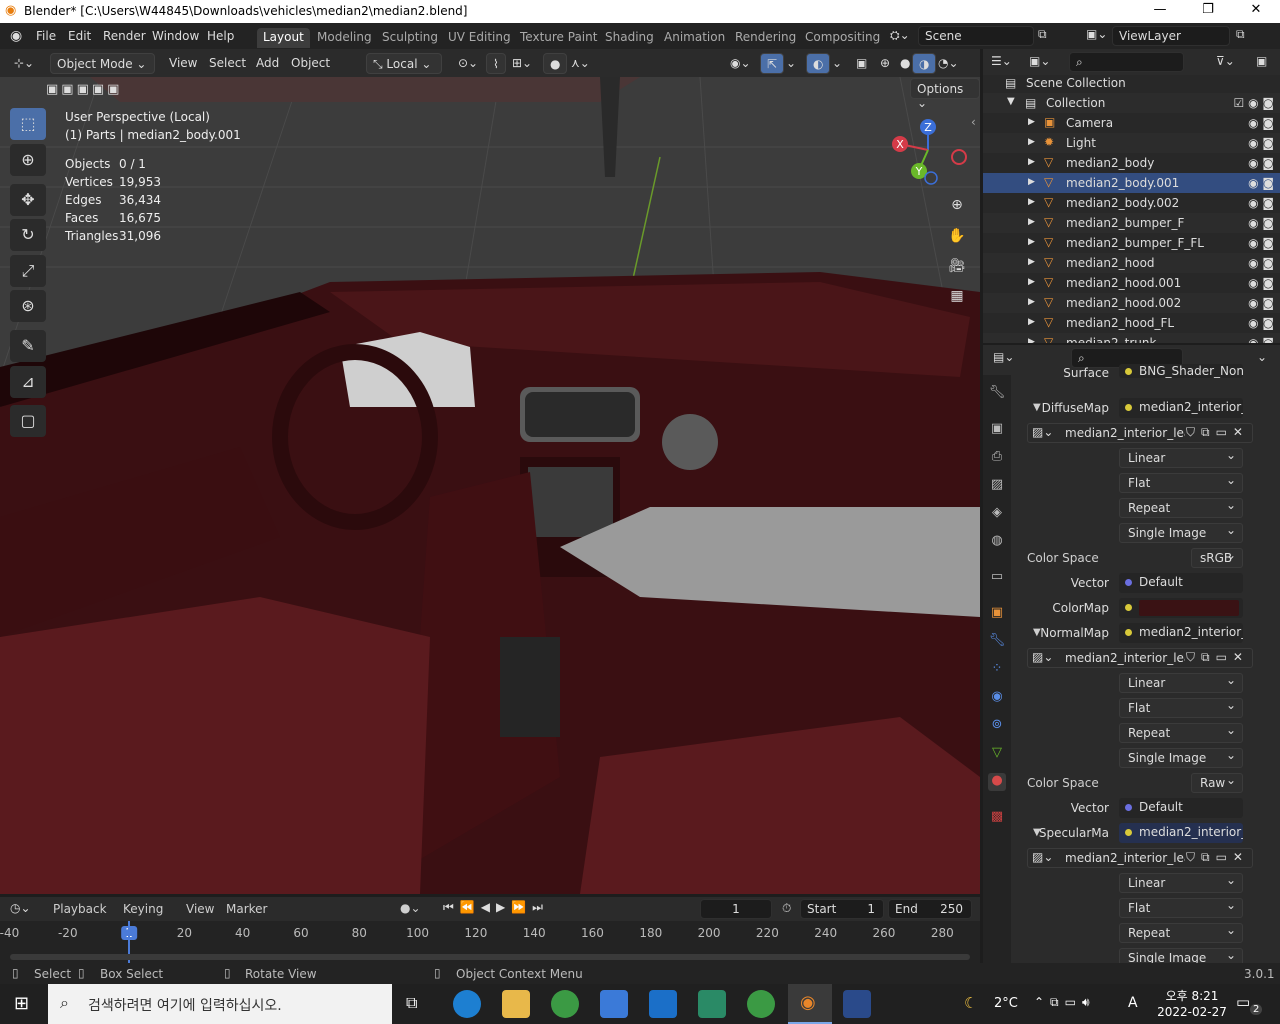 This screenshot has width=1280, height=1024. Describe the element at coordinates (997, 542) in the screenshot. I see `world-tab-icon: ◍` at that location.